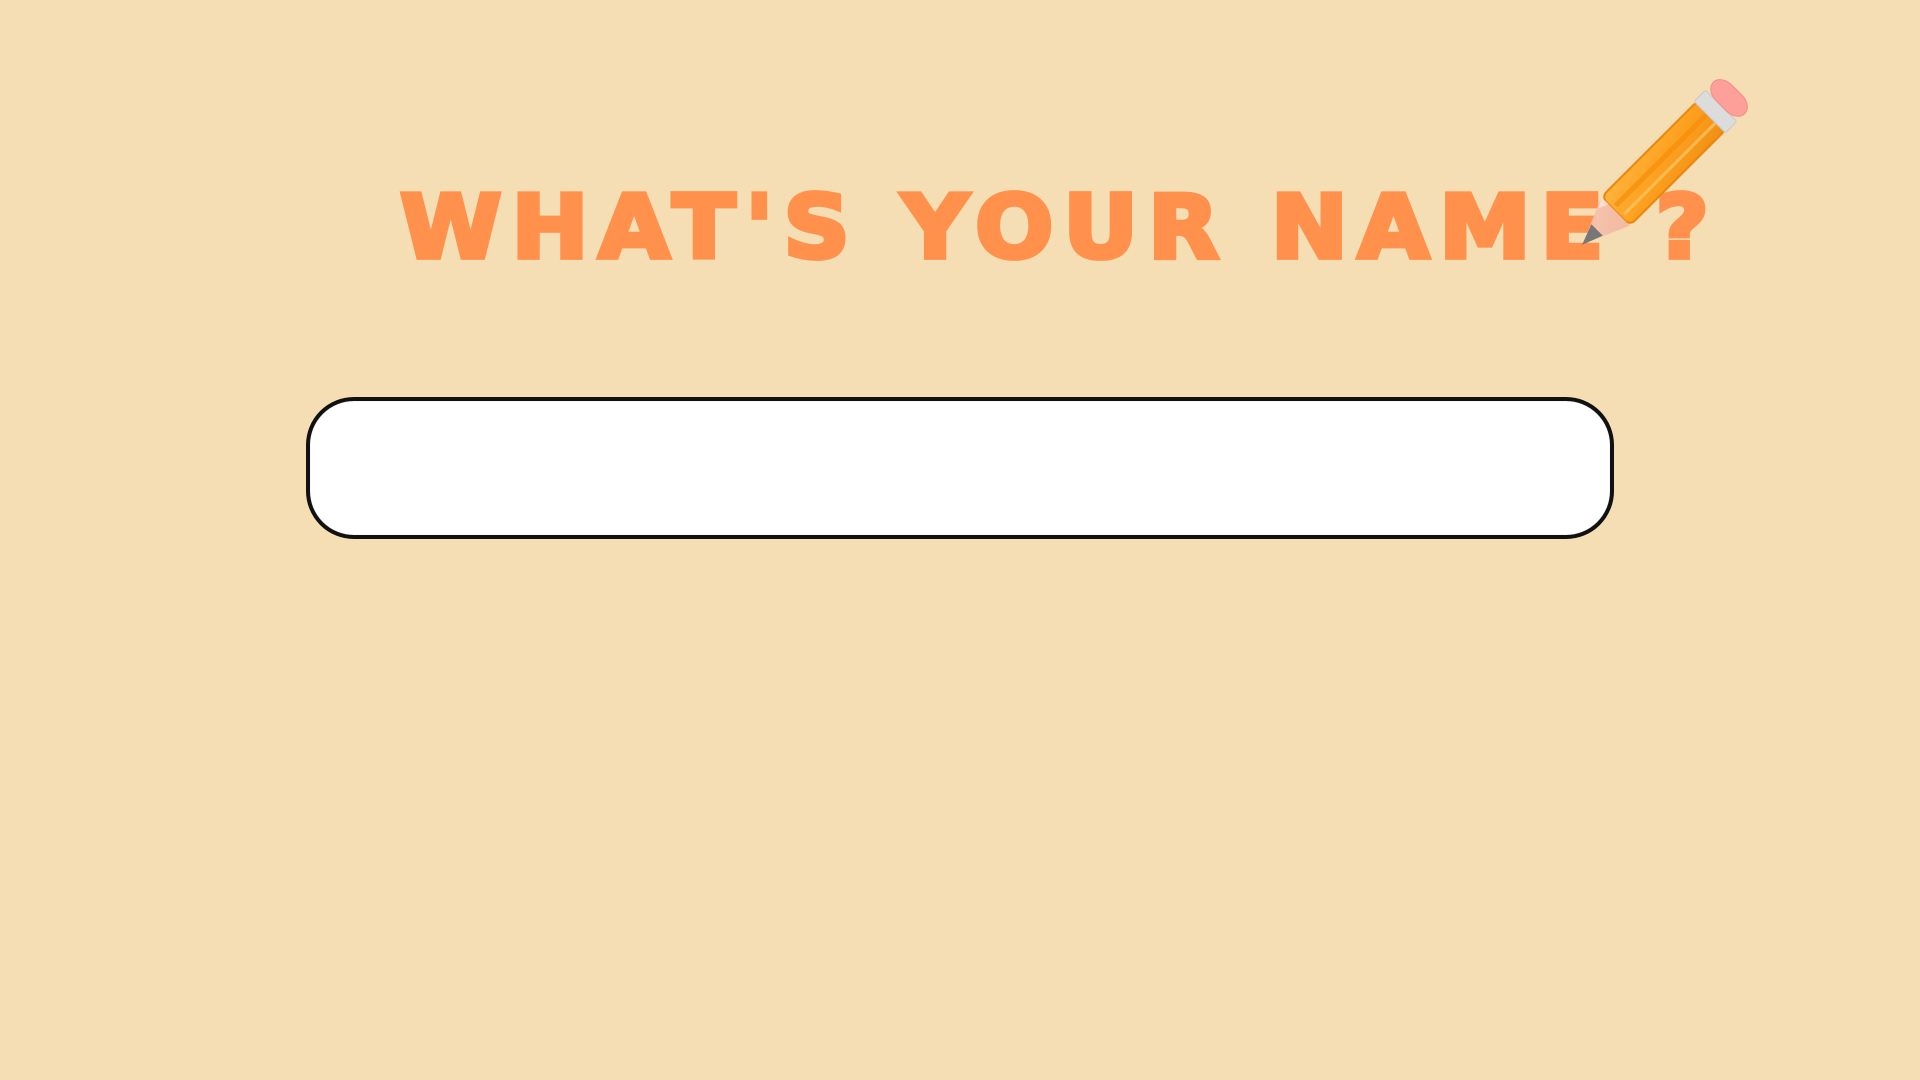 This screenshot has width=1920, height=1080. I want to click on name-input-container, so click(960, 468).